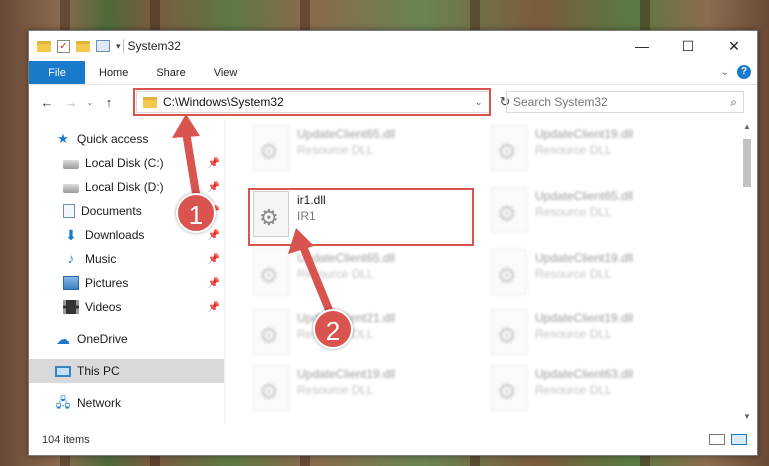 This screenshot has width=769, height=466. Describe the element at coordinates (44, 46) in the screenshot. I see `folder-icon` at that location.